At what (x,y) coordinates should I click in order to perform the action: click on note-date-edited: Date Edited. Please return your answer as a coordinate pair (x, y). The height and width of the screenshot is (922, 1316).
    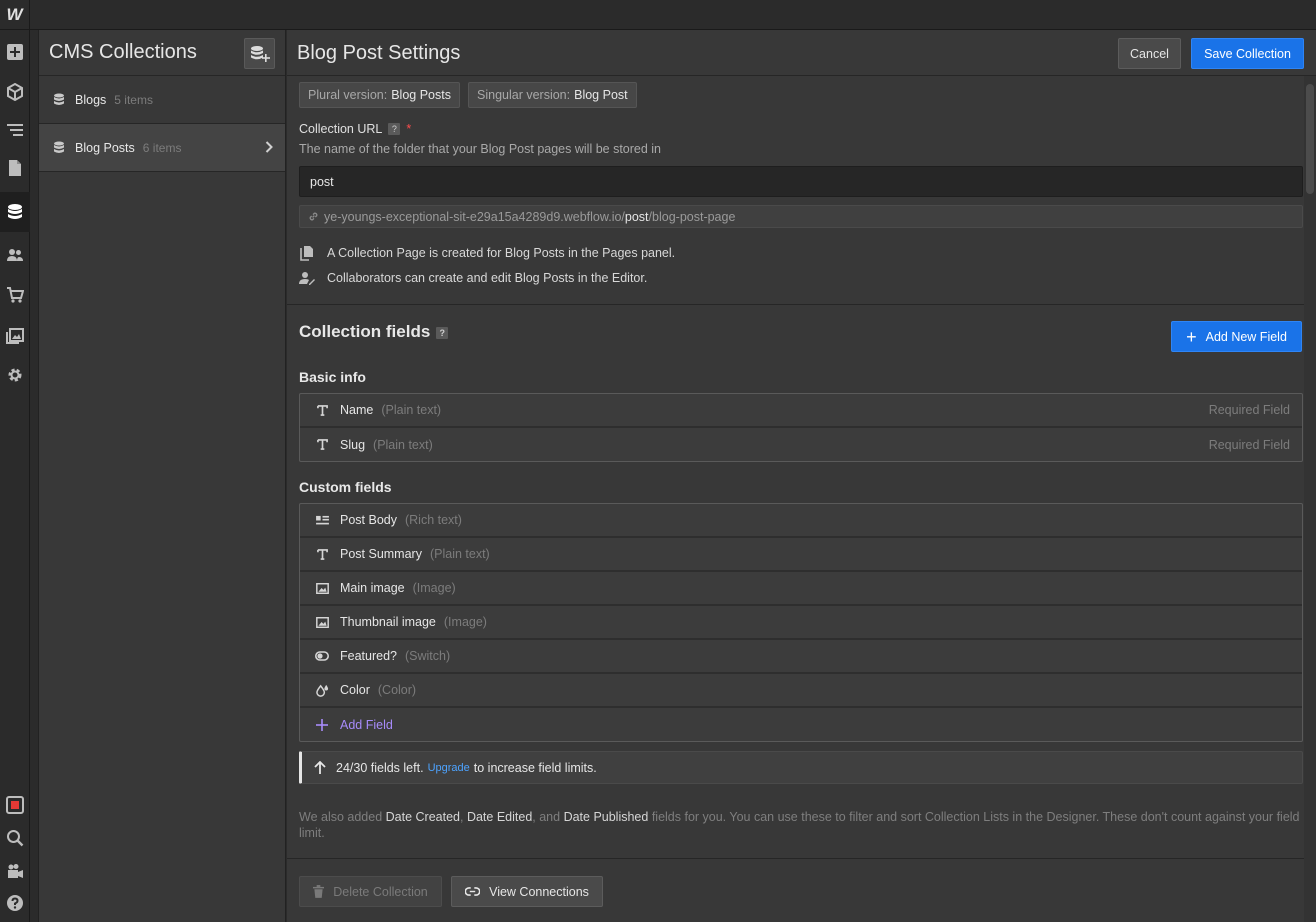
    Looking at the image, I should click on (499, 817).